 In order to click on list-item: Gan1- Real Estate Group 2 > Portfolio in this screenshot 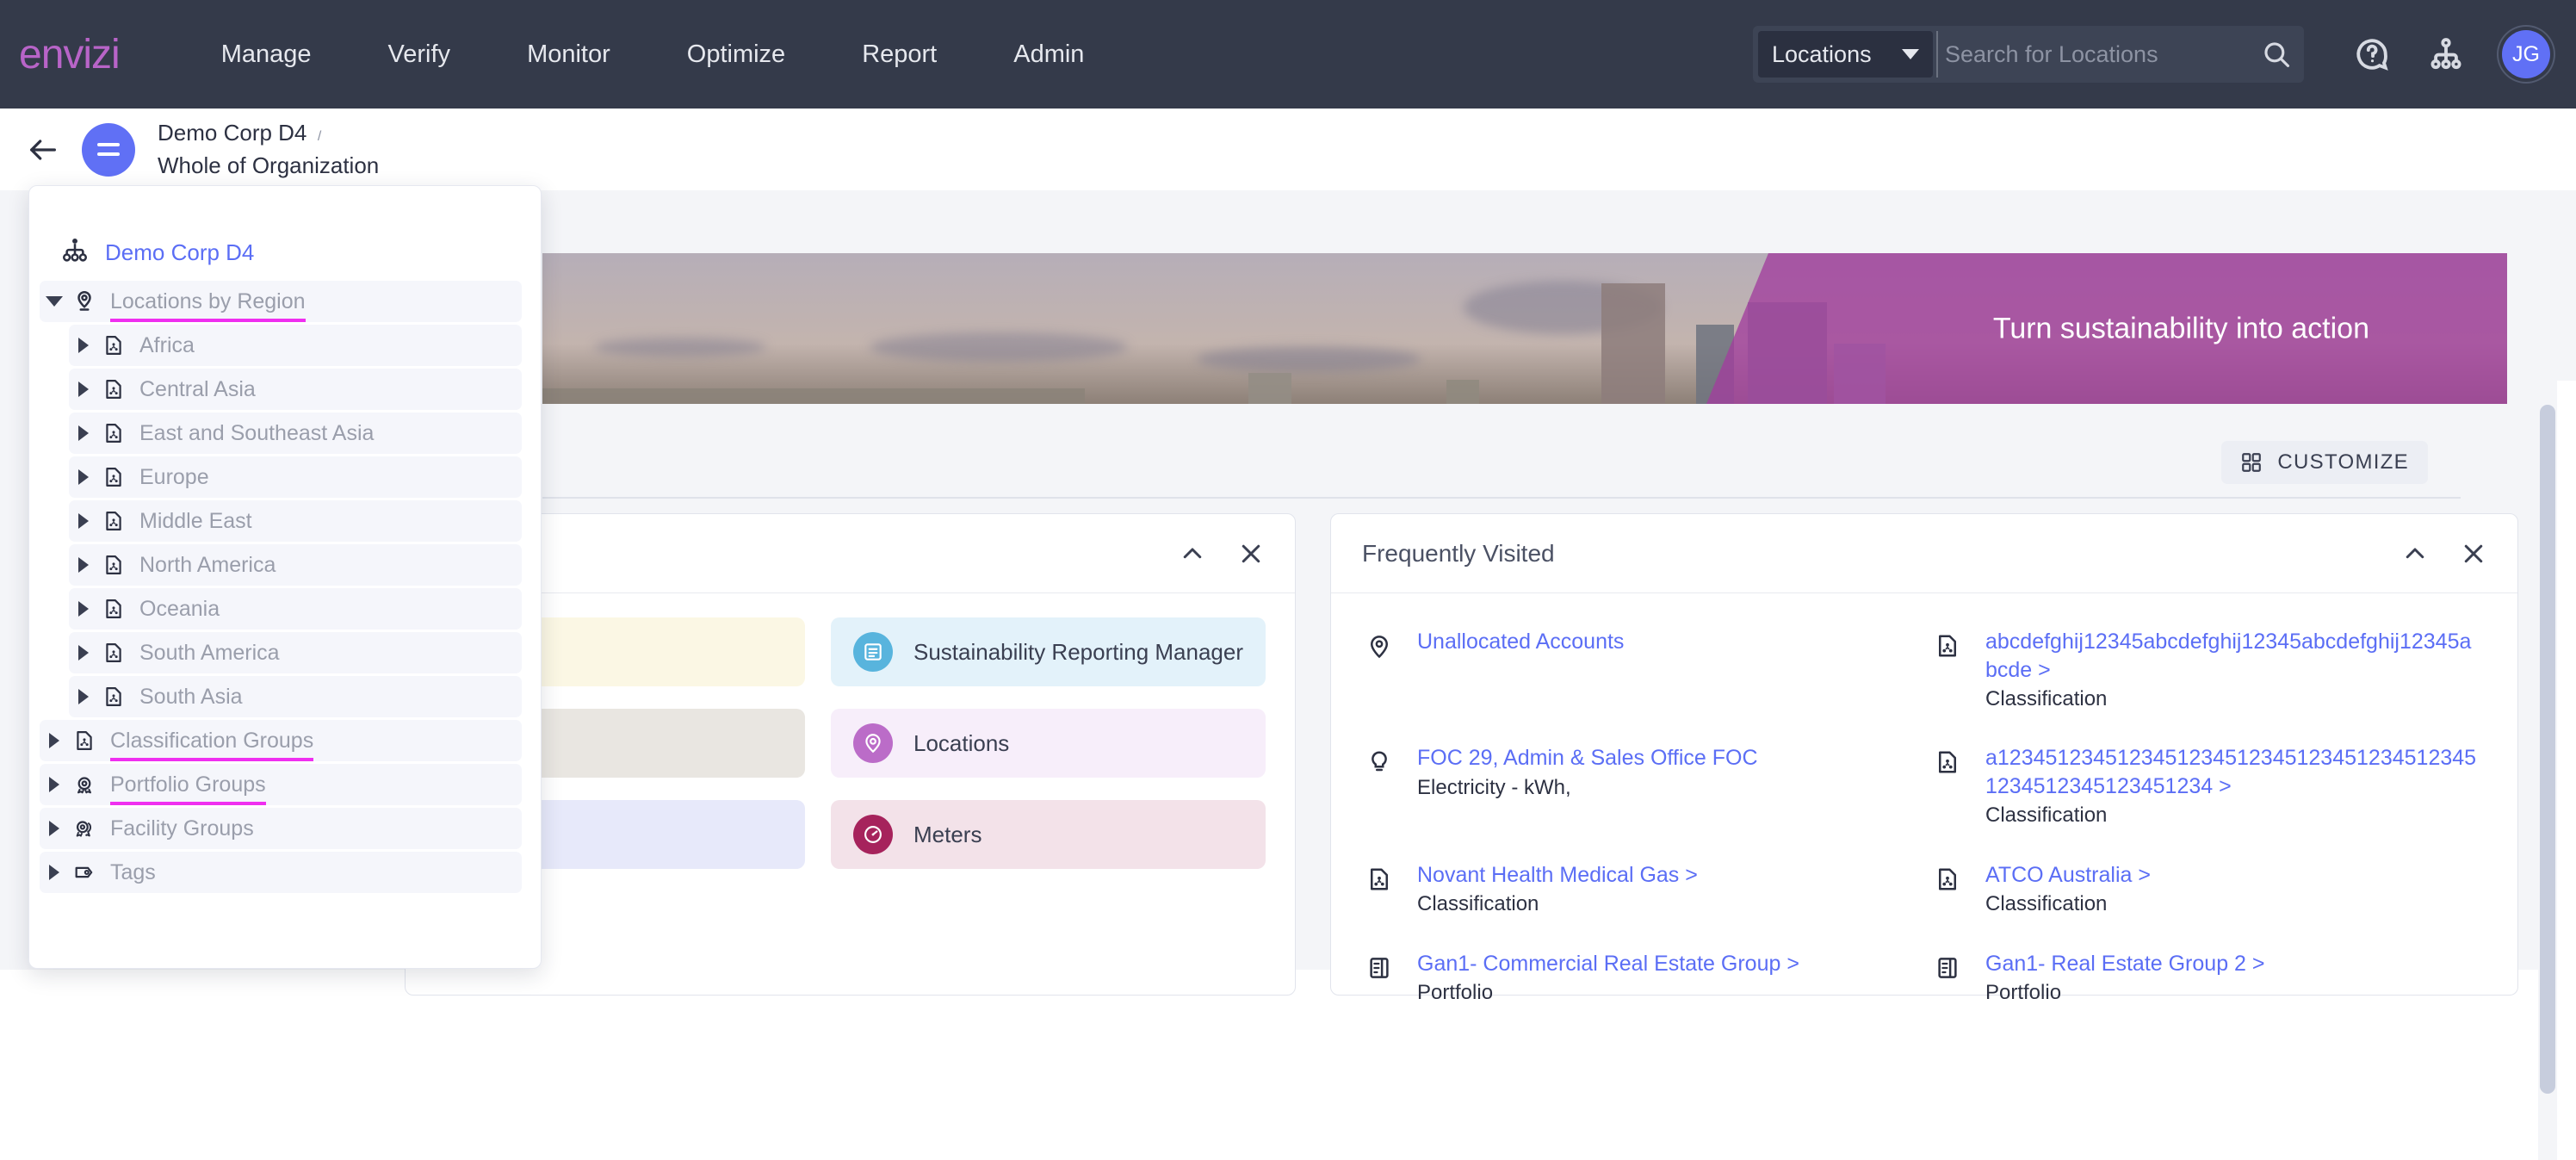, I will do `click(2208, 978)`.